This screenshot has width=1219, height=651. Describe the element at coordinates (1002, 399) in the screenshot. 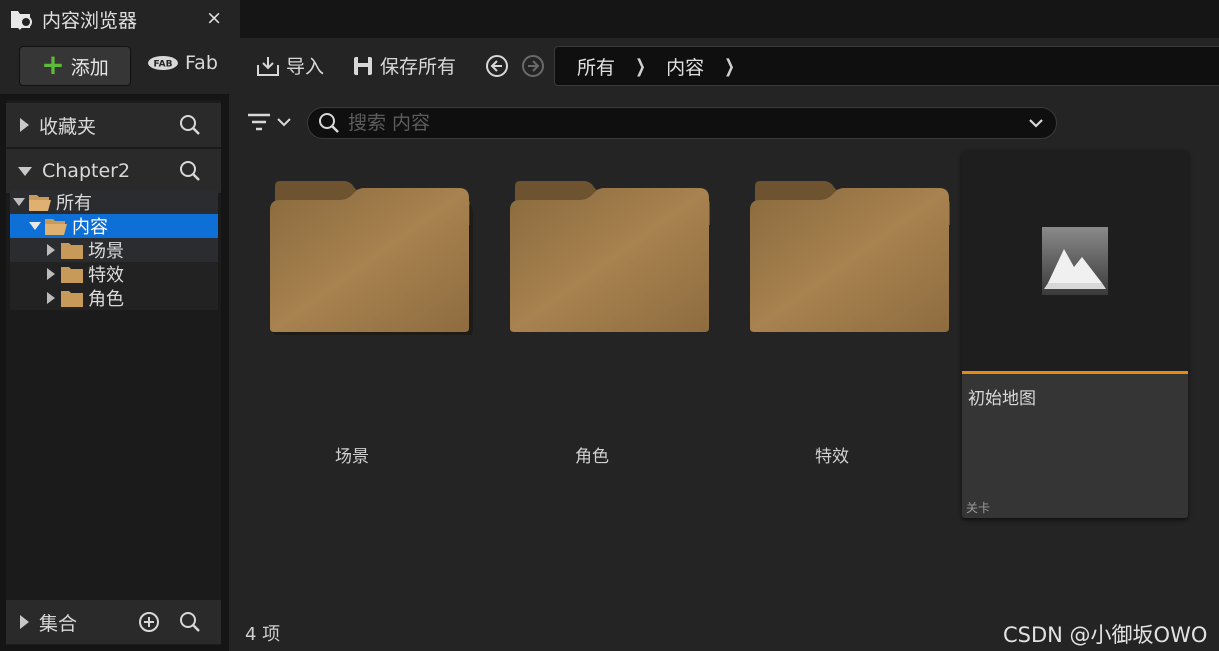

I see `asset-name: 初始地图` at that location.